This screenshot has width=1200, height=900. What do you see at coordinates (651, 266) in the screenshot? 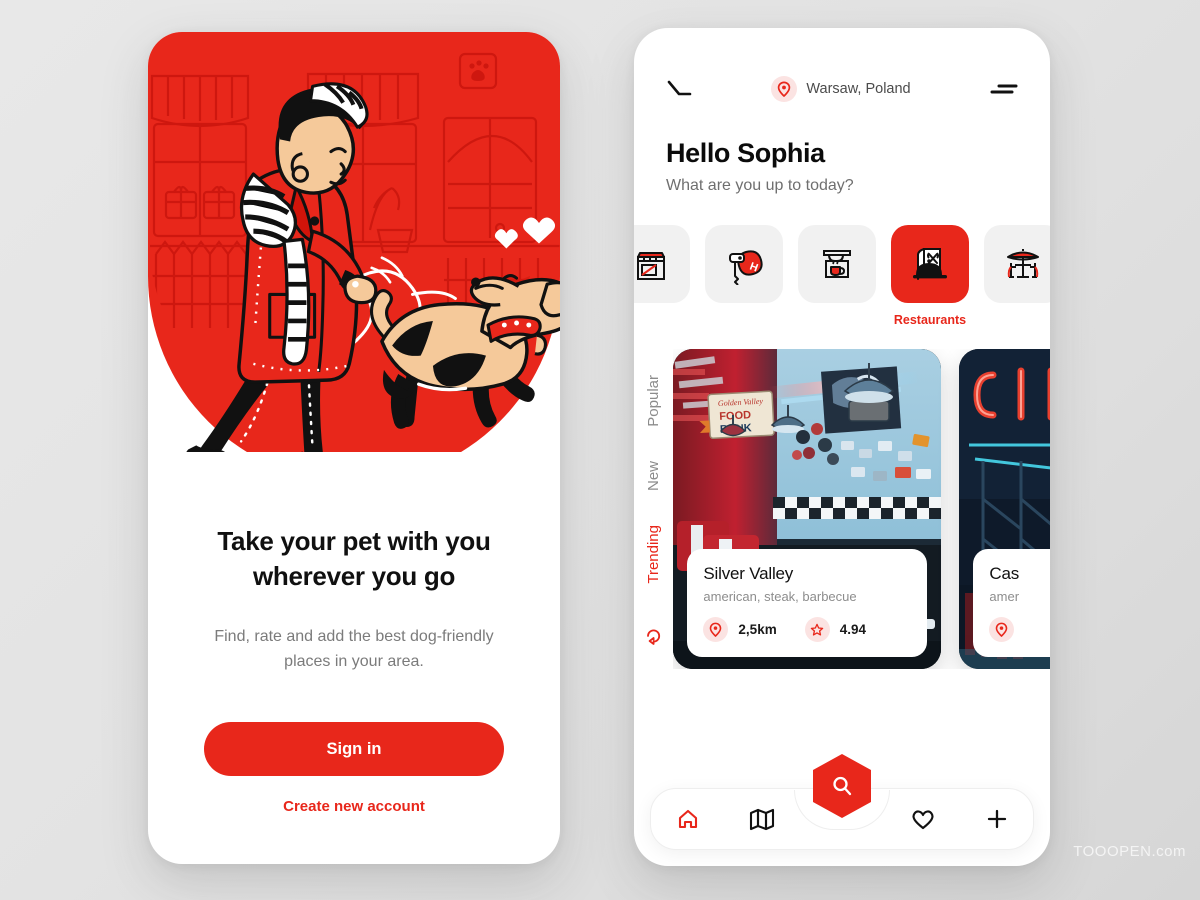
I see `shop-icon` at bounding box center [651, 266].